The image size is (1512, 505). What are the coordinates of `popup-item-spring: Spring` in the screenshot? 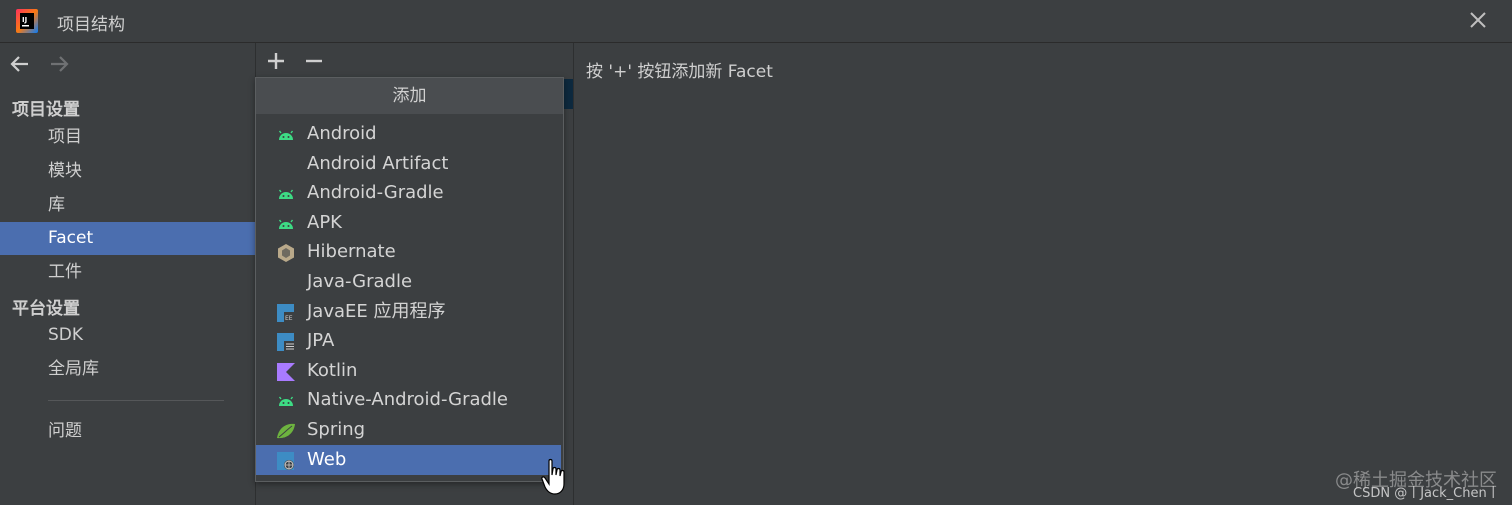 It's located at (408, 430).